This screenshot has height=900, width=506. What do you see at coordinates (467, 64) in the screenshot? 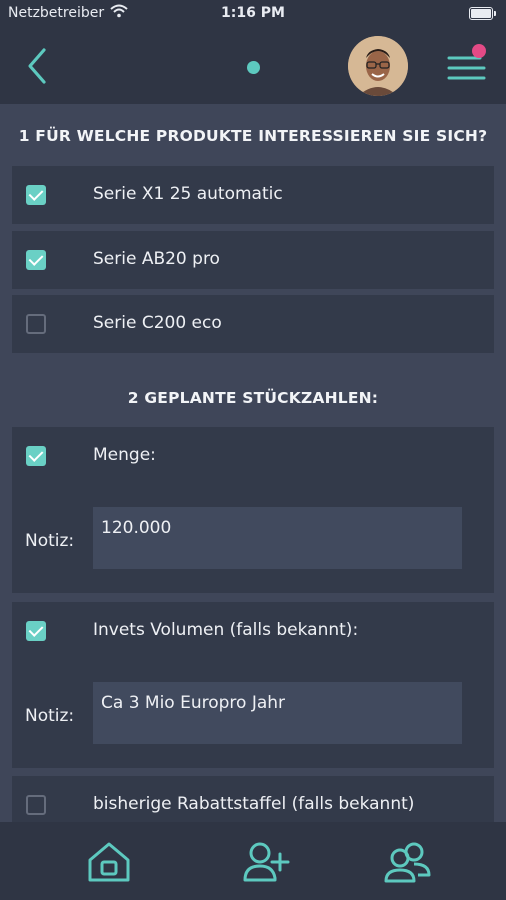
I see `menu-button` at bounding box center [467, 64].